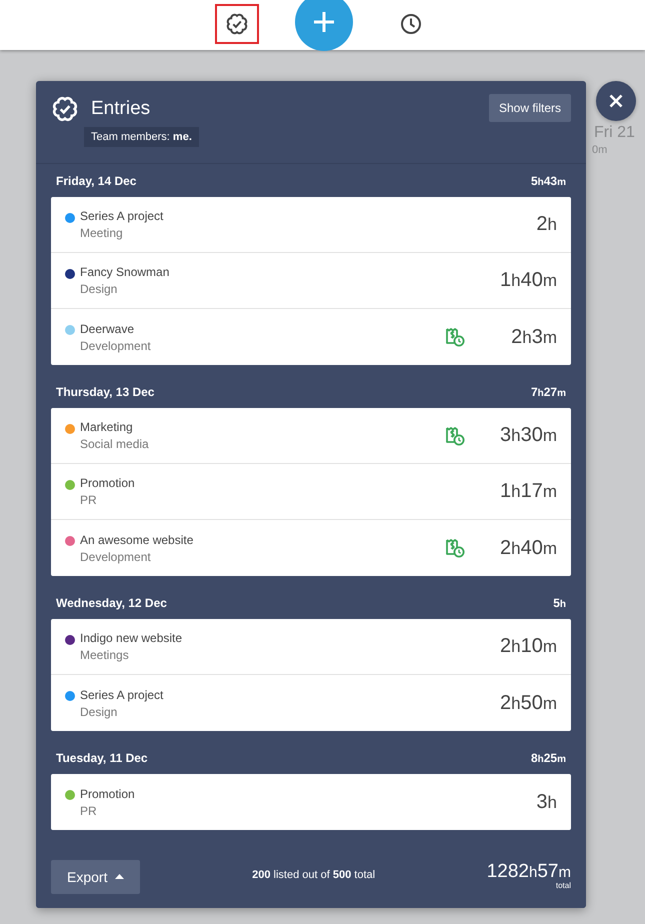 The height and width of the screenshot is (924, 645). I want to click on project-name: Indigo new website, so click(132, 638).